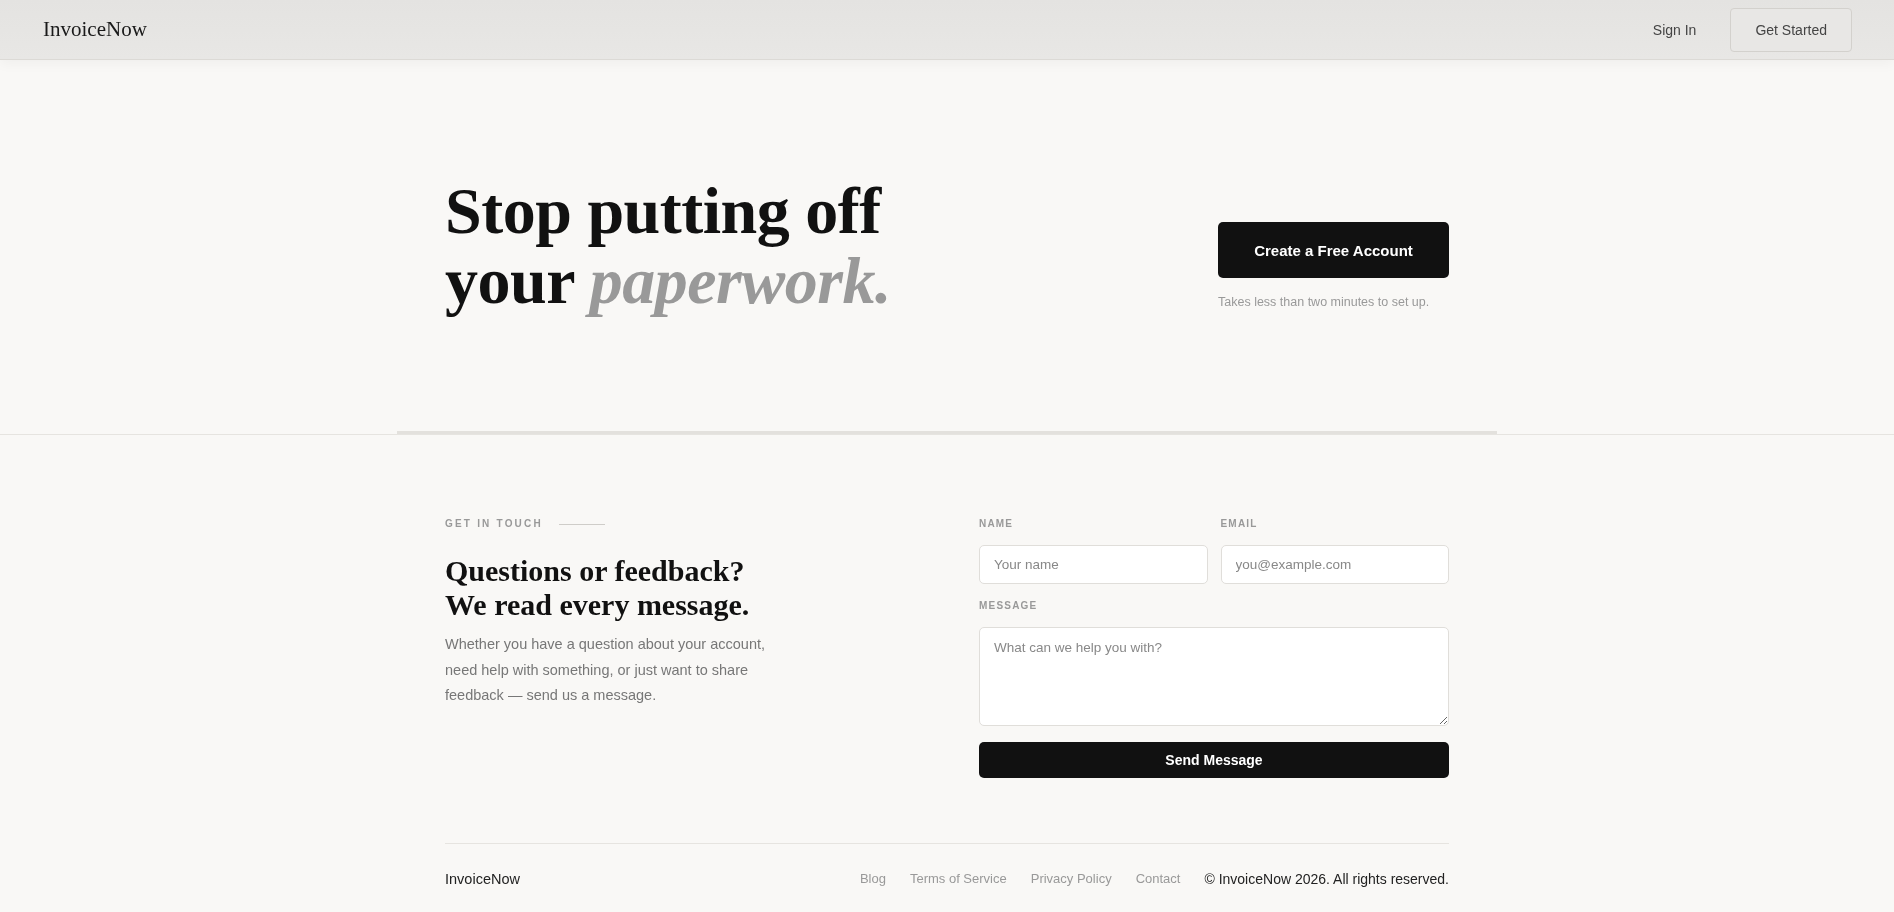 The image size is (1894, 912). What do you see at coordinates (1326, 878) in the screenshot?
I see `copyright-text: © InvoiceNow 2026. All rights reserved.` at bounding box center [1326, 878].